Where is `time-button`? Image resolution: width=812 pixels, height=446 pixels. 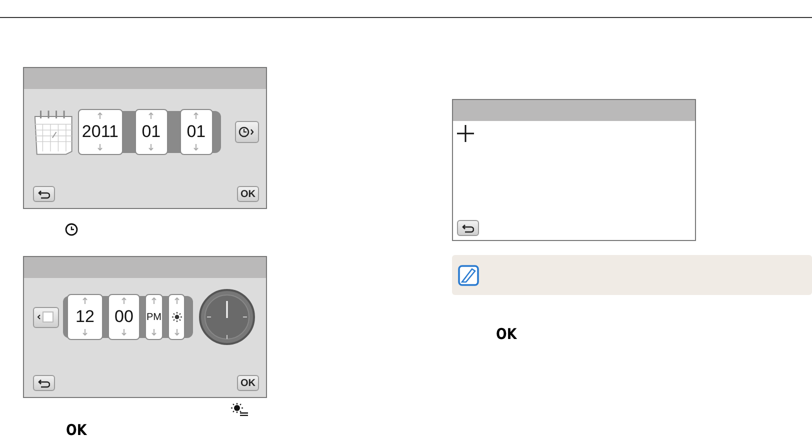
time-button is located at coordinates (246, 132).